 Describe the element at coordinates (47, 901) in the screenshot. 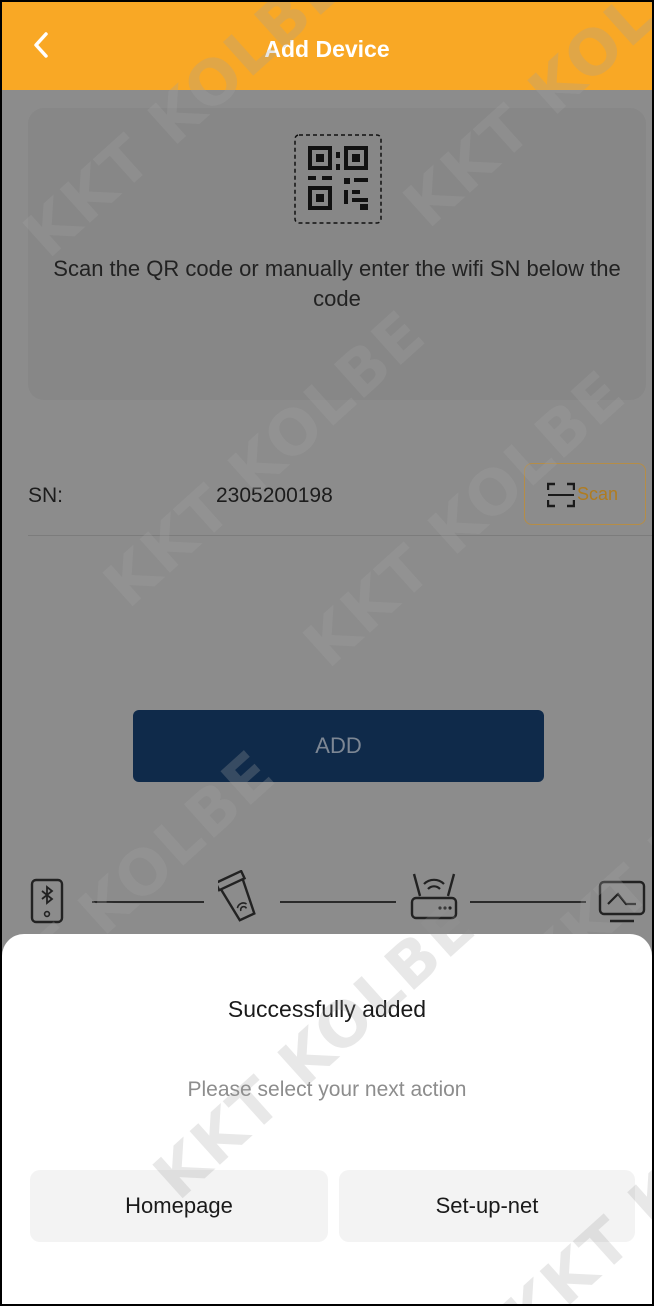

I see `bluetooth-phone-icon` at that location.